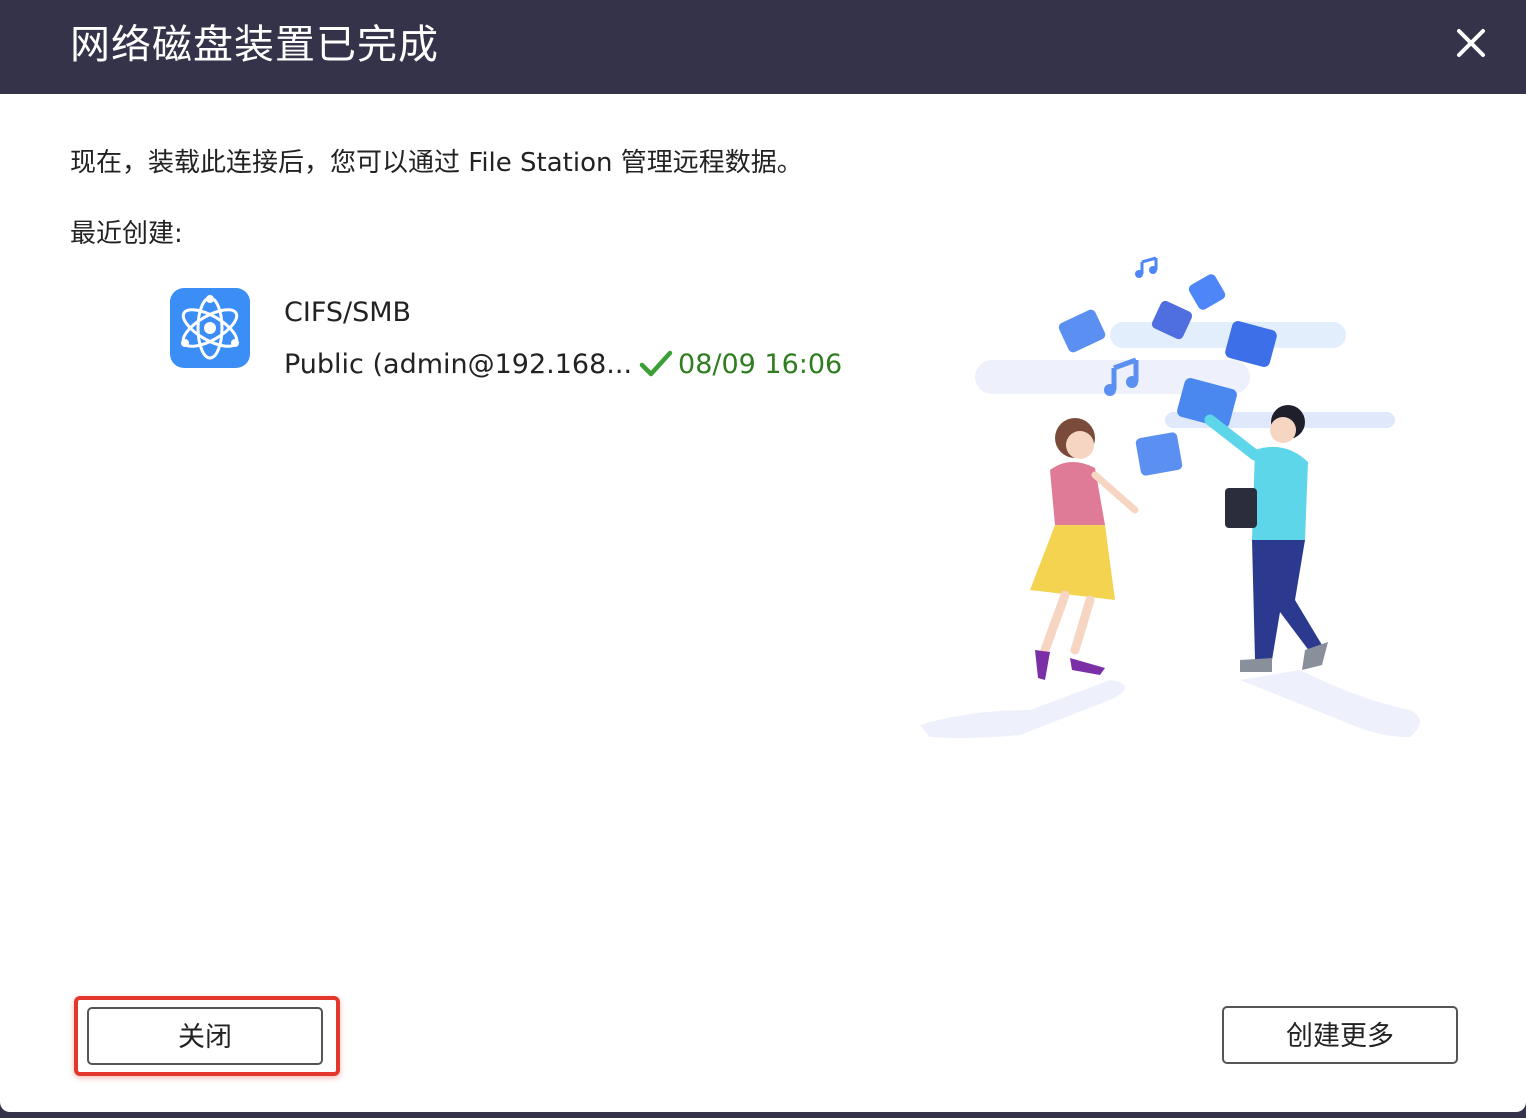 The image size is (1526, 1118). Describe the element at coordinates (348, 312) in the screenshot. I see `recent-item-type: CIFS/SMB` at that location.